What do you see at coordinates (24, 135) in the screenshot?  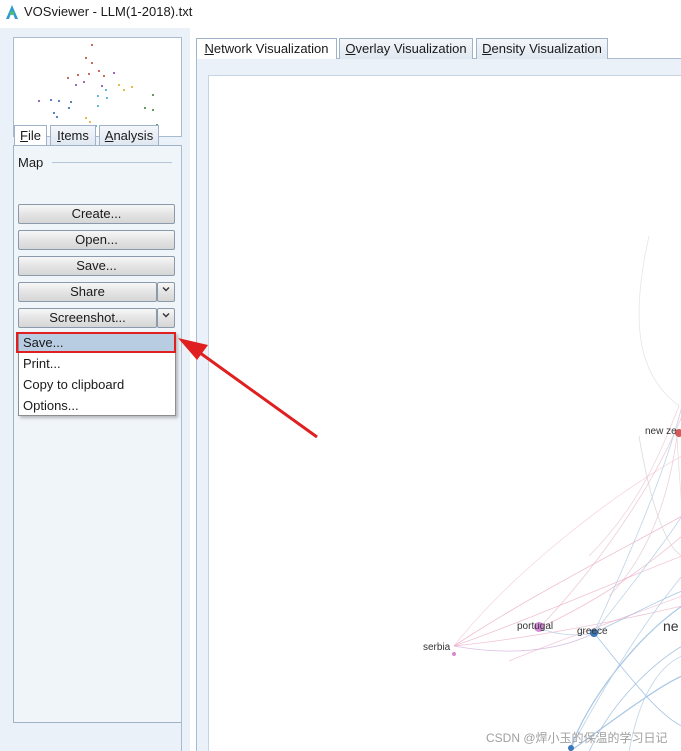 I see `tab-file-mnemonic: F` at bounding box center [24, 135].